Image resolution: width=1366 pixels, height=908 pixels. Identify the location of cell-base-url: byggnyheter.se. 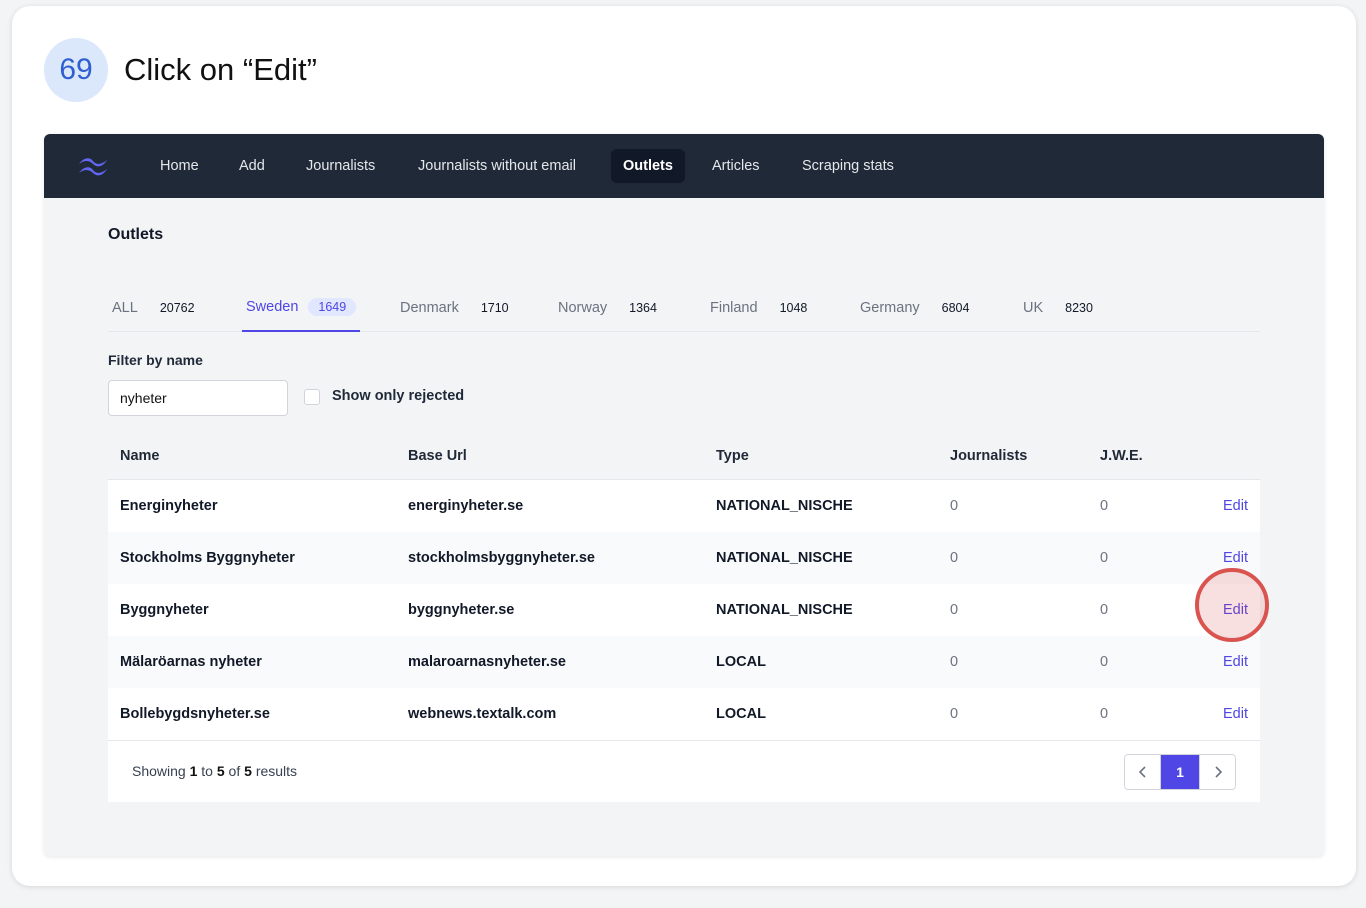
(461, 610).